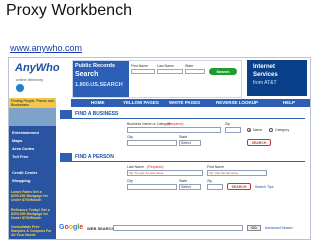  What do you see at coordinates (97, 114) in the screenshot?
I see `find-business-title: FIND A BUSINESS` at bounding box center [97, 114].